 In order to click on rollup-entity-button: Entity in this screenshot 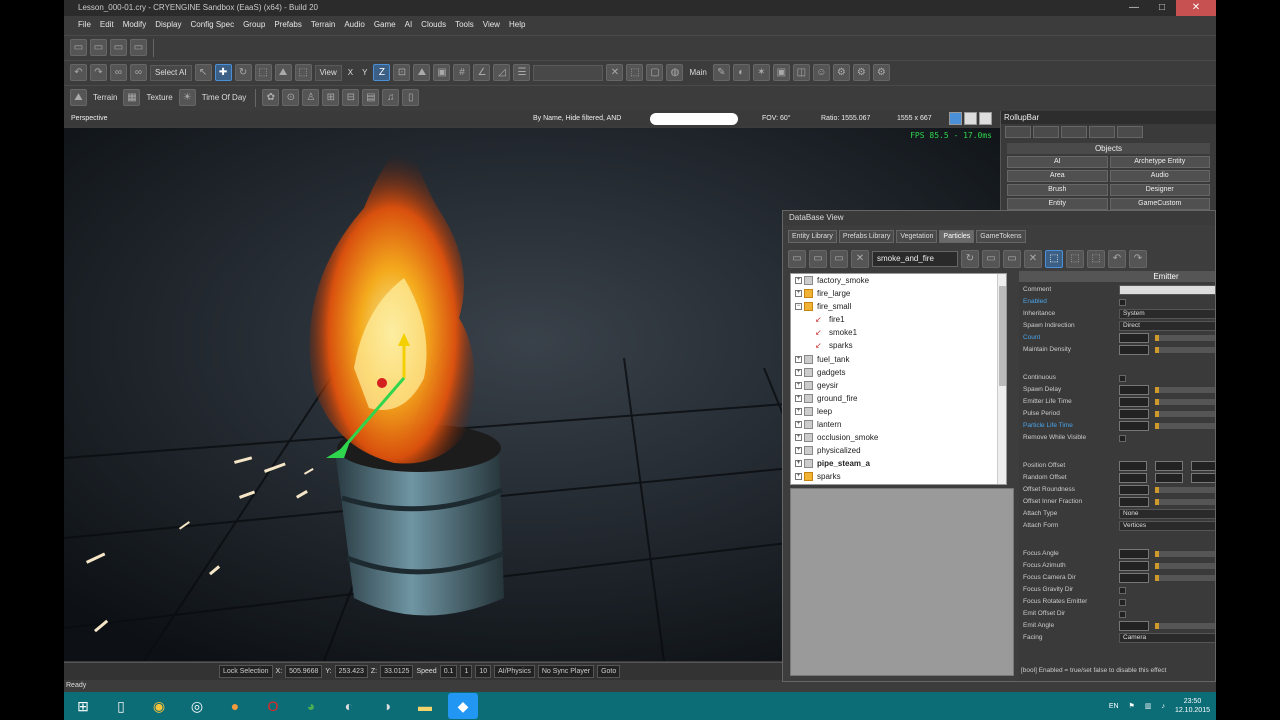, I will do `click(1057, 204)`.